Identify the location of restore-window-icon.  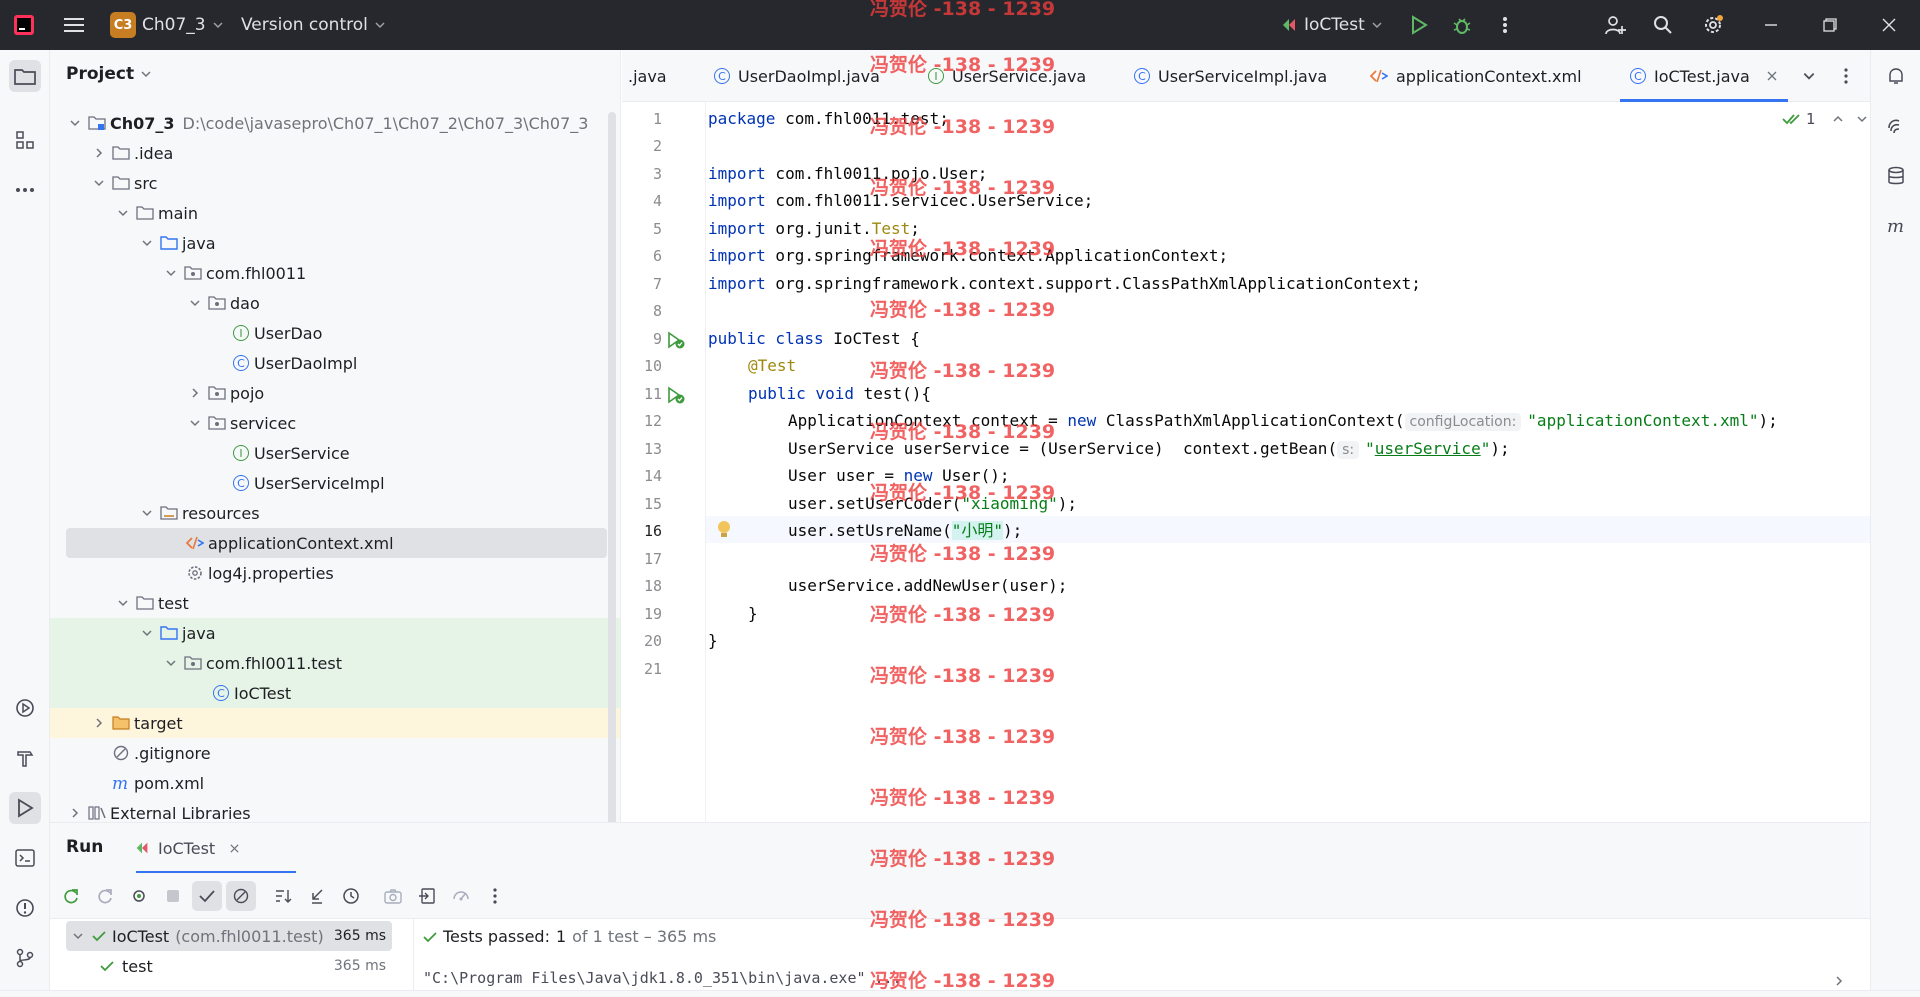
(1830, 25).